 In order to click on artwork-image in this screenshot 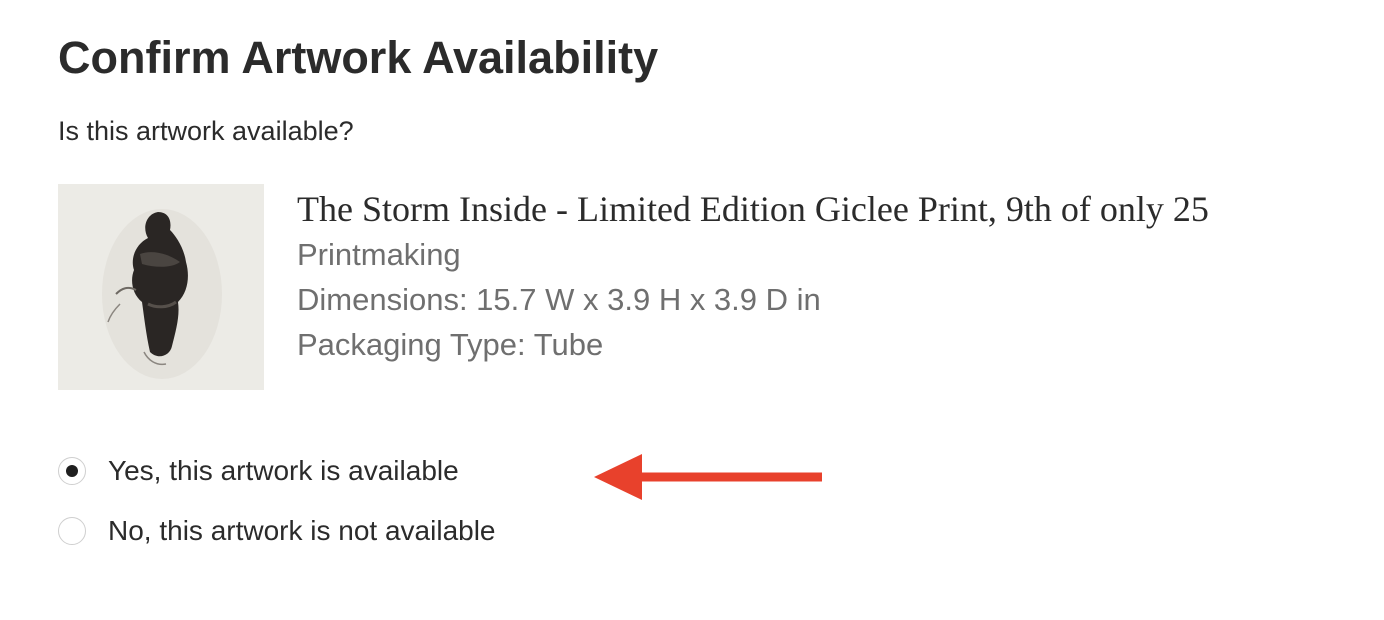, I will do `click(161, 287)`.